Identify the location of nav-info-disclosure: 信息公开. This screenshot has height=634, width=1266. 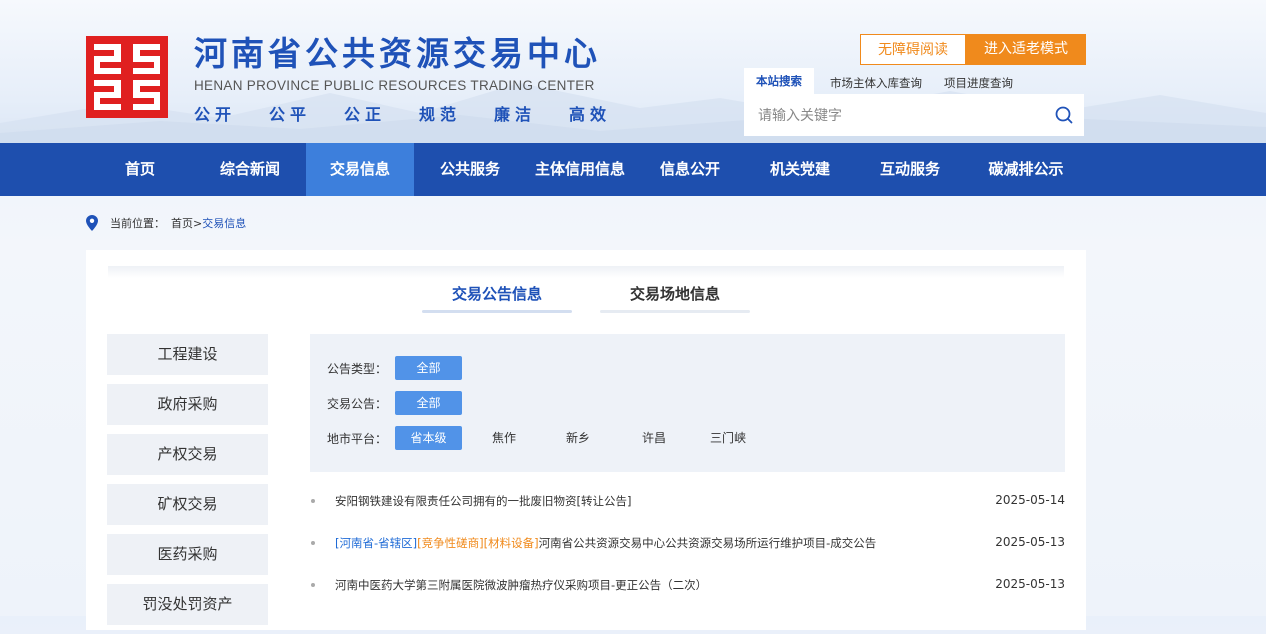
(690, 169).